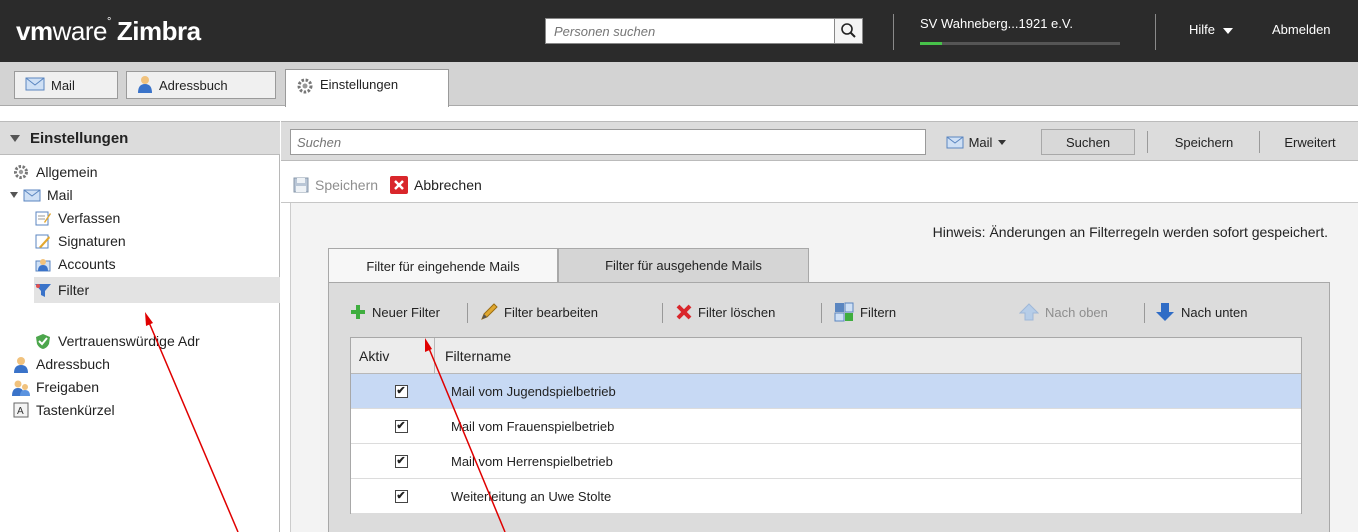  I want to click on sidebar-item-tastenkuerzel: A Tastenkürzel, so click(63, 410).